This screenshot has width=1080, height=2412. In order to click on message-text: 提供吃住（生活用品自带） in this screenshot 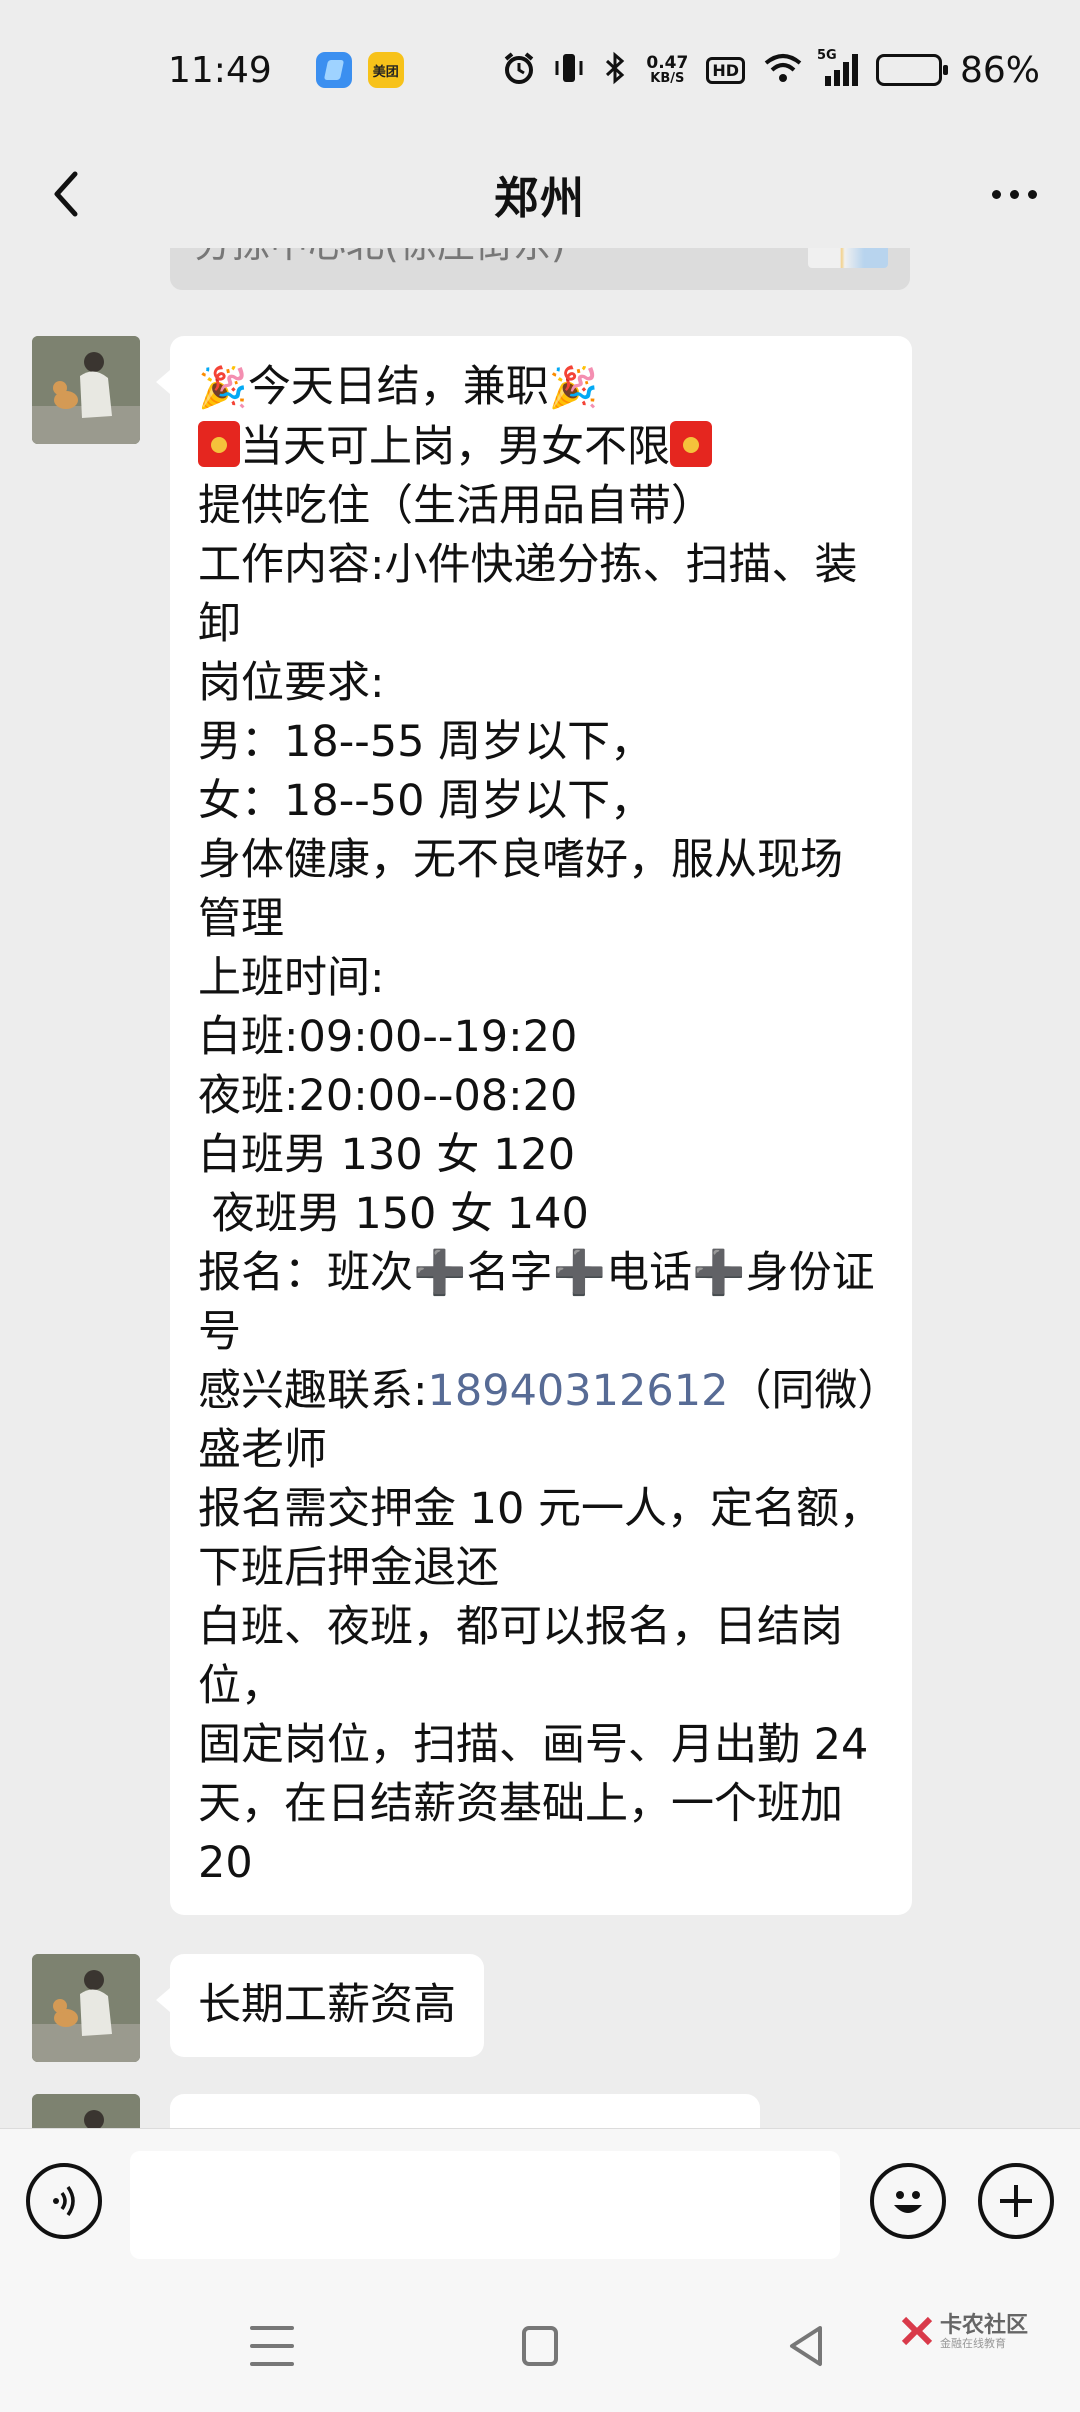, I will do `click(456, 506)`.